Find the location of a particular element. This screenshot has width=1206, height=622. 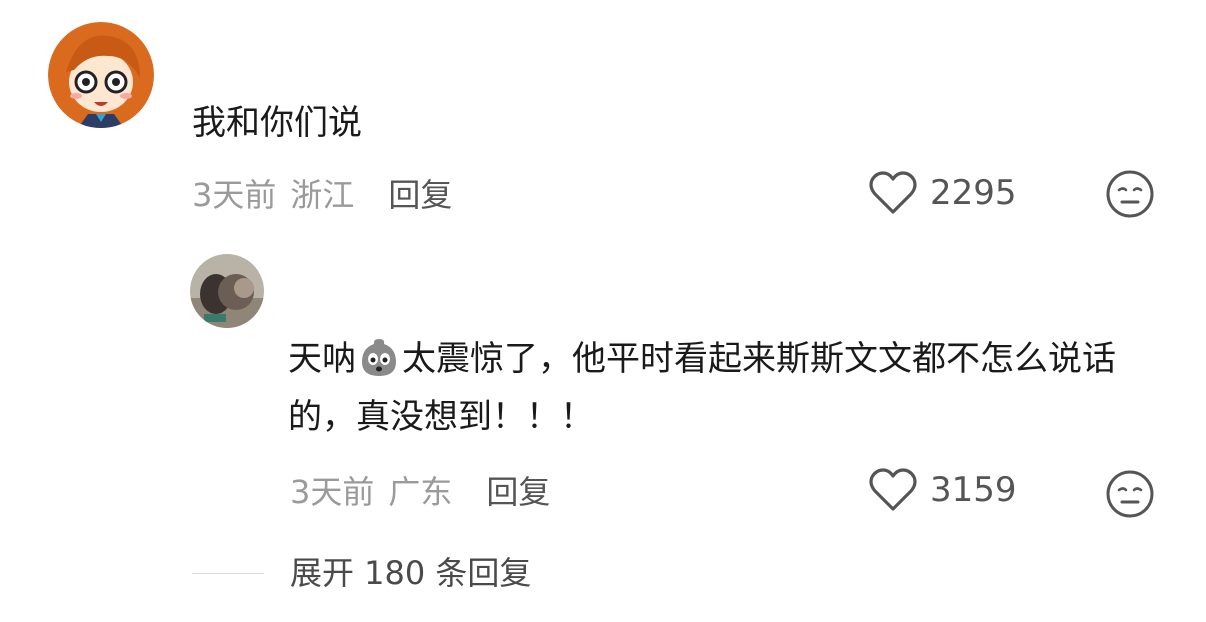

comment-text: 天呐 太震惊了，他平时看起来斯斯文文都不怎么说话的，真没想到！！！ is located at coordinates (728, 388).